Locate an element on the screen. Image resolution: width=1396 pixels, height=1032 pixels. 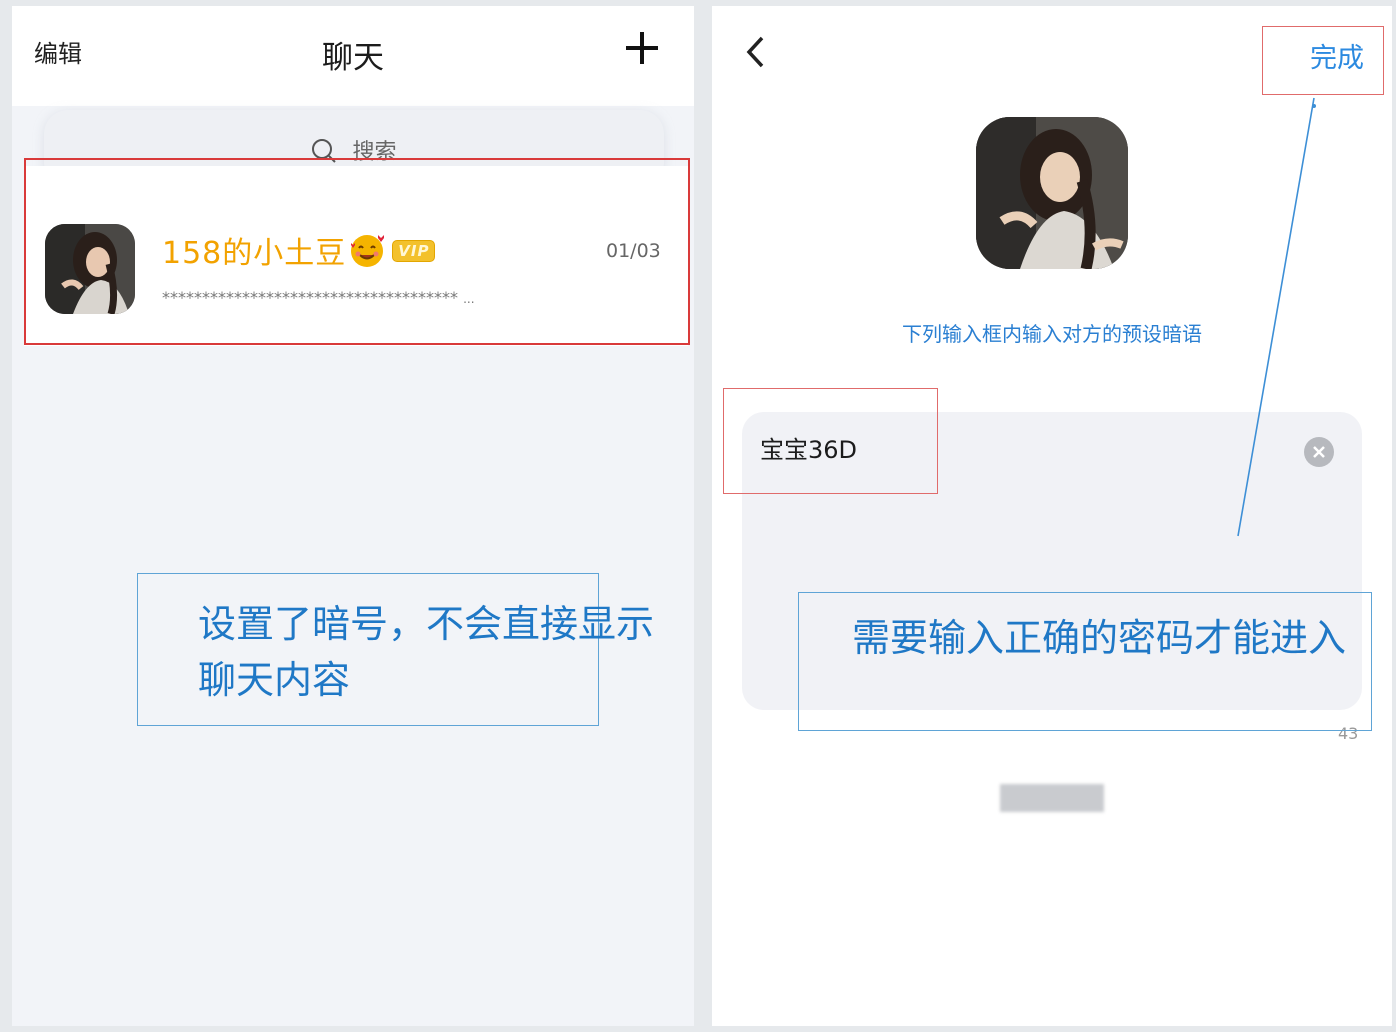
annotation-arrow-line is located at coordinates (1276, 317).